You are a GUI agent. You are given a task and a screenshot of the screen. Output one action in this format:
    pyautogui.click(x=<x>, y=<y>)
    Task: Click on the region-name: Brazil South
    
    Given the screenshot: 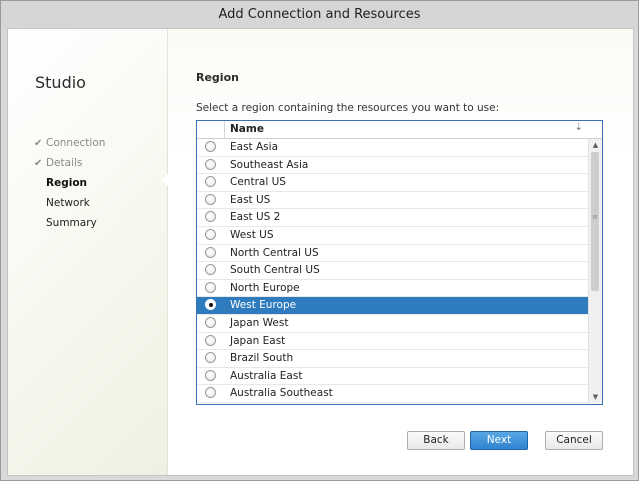 What is the action you would take?
    pyautogui.click(x=262, y=358)
    